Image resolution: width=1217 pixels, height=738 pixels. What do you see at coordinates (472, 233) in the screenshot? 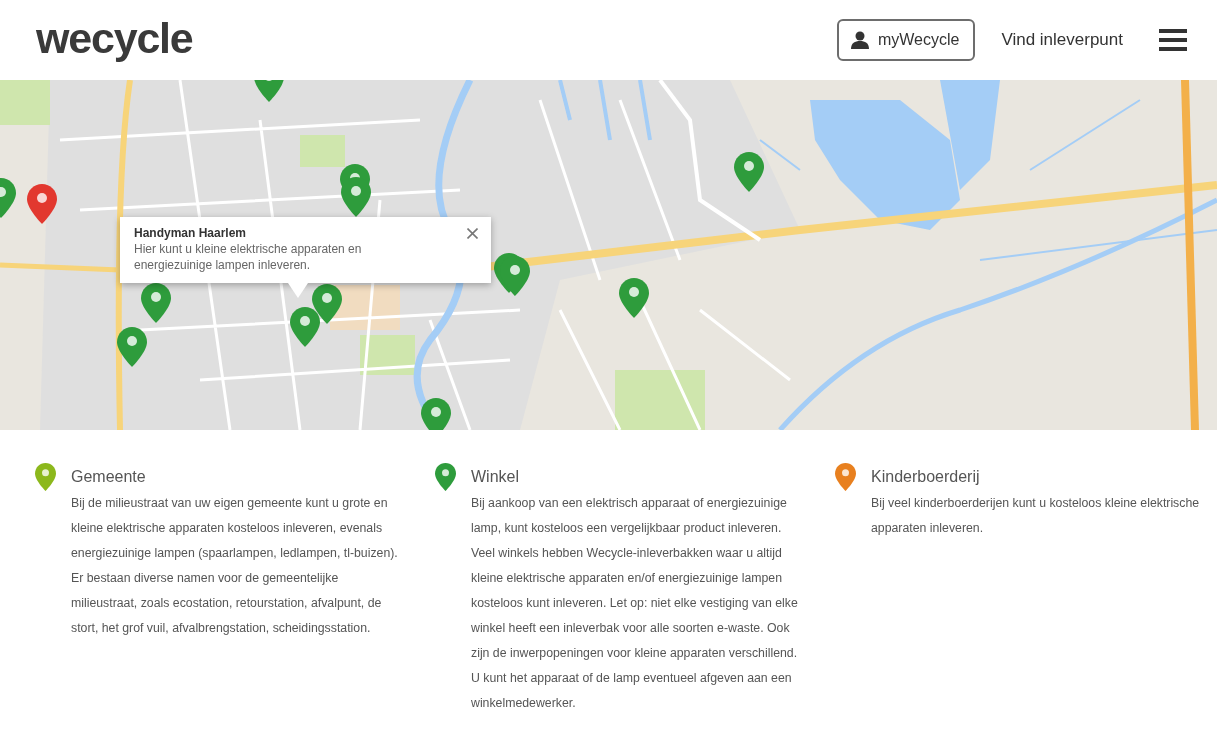
I see `close-icon` at bounding box center [472, 233].